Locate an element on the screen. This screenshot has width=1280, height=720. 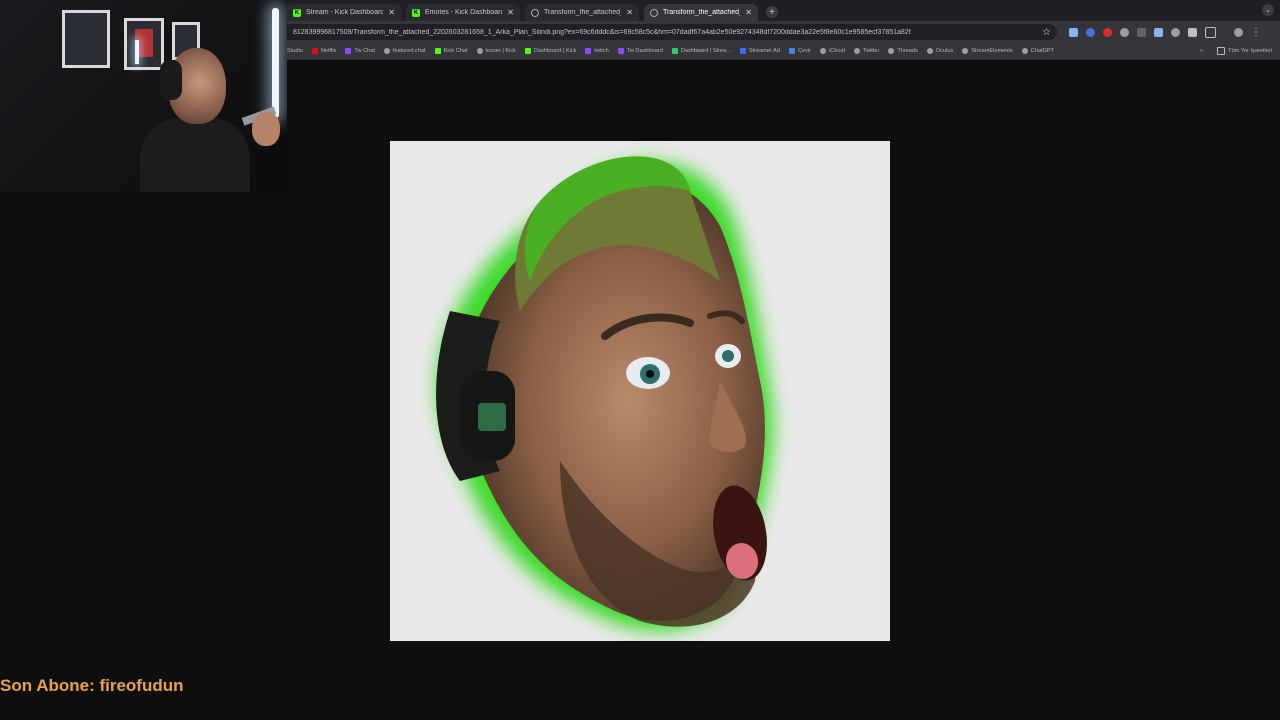
bookmark-threads: Threads is located at coordinates (903, 51).